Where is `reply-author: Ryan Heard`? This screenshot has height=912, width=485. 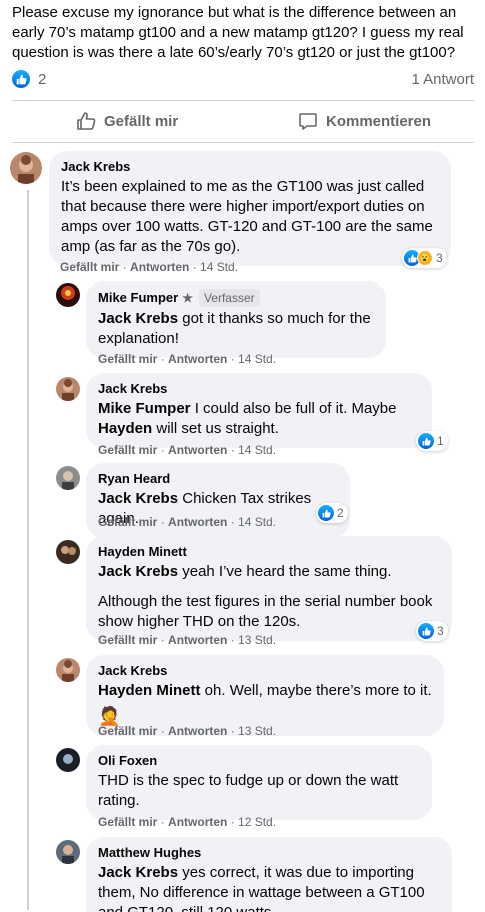 reply-author: Ryan Heard is located at coordinates (218, 479).